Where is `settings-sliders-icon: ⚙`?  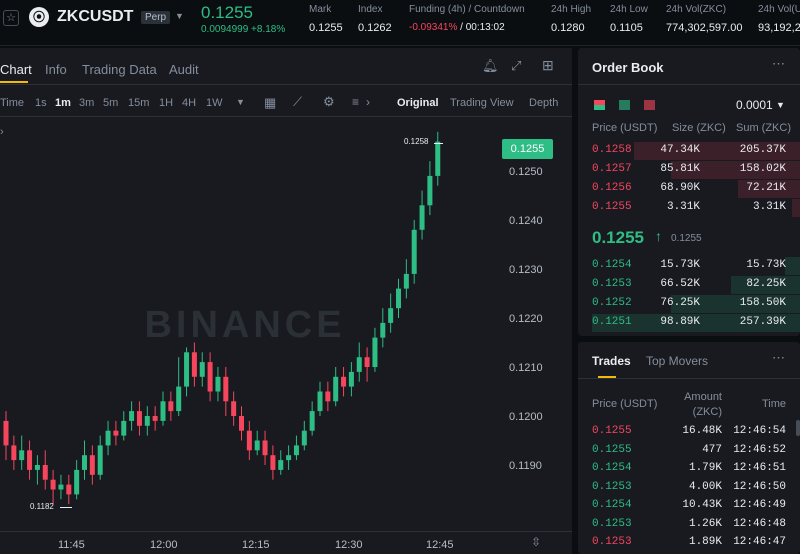
settings-sliders-icon: ⚙ is located at coordinates (329, 102).